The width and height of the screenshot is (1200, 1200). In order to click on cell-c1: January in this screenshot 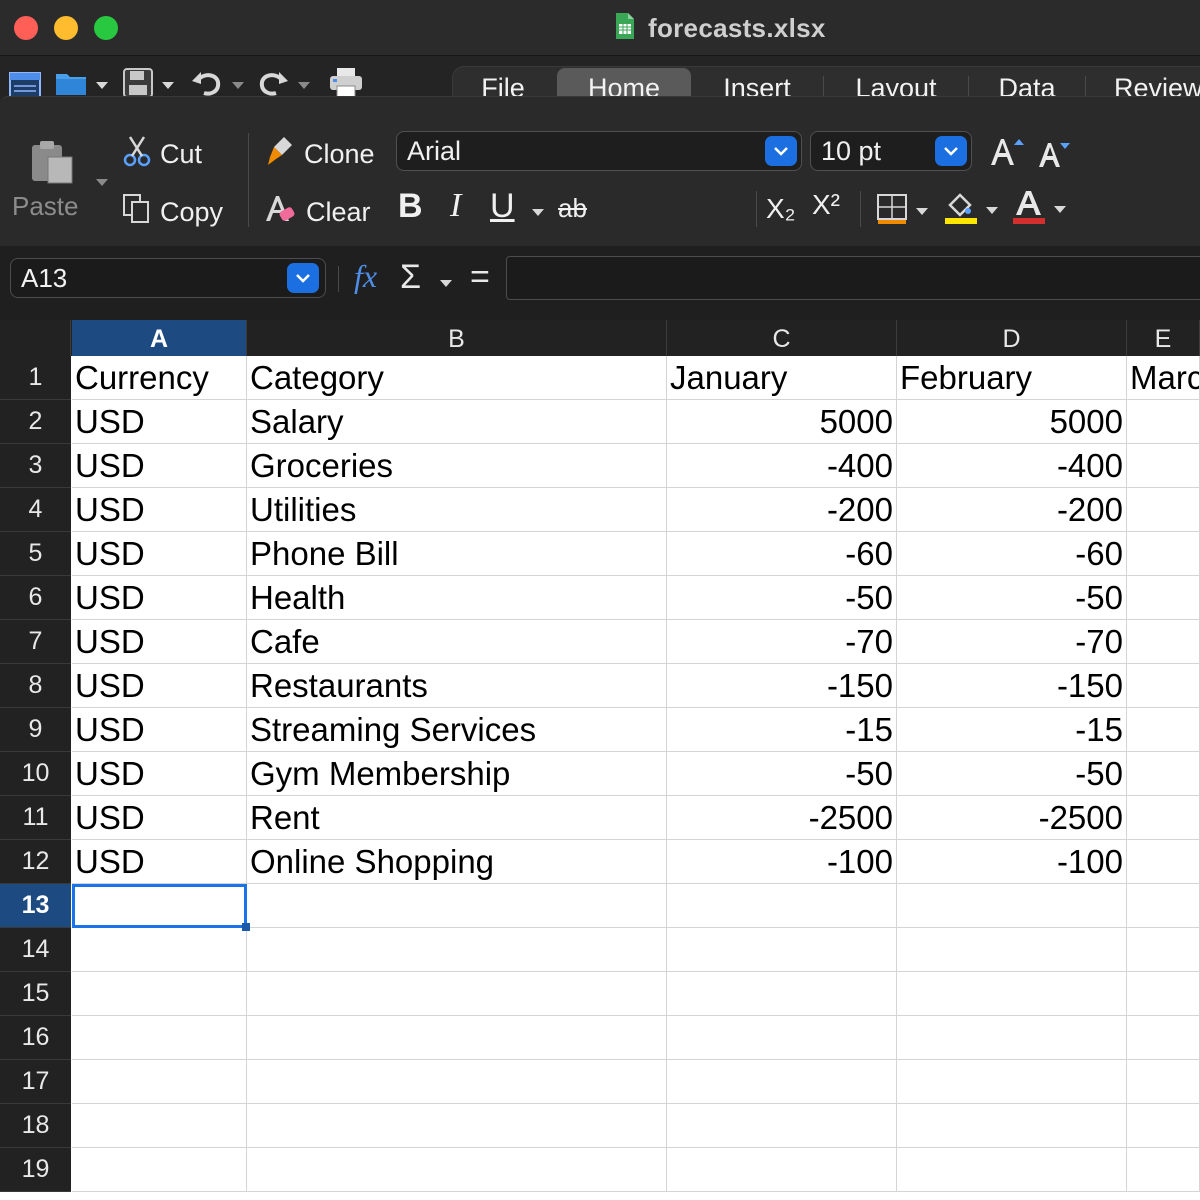, I will do `click(782, 378)`.